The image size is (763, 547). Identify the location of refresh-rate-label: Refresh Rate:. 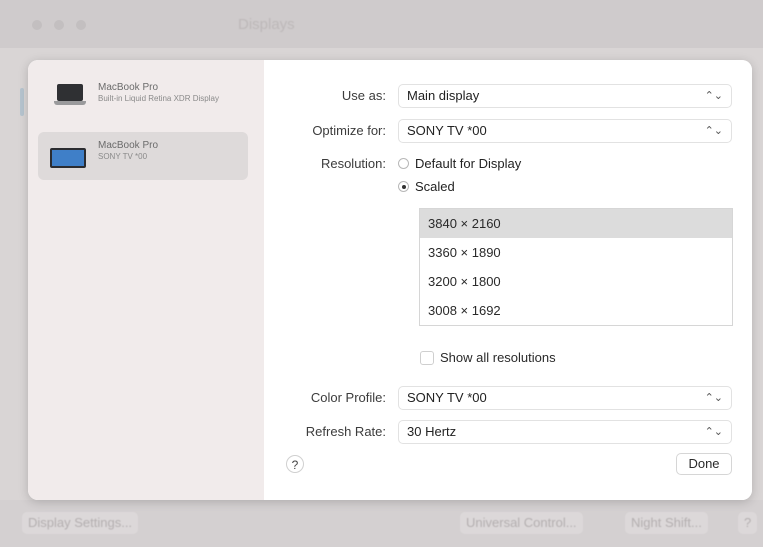
(345, 431).